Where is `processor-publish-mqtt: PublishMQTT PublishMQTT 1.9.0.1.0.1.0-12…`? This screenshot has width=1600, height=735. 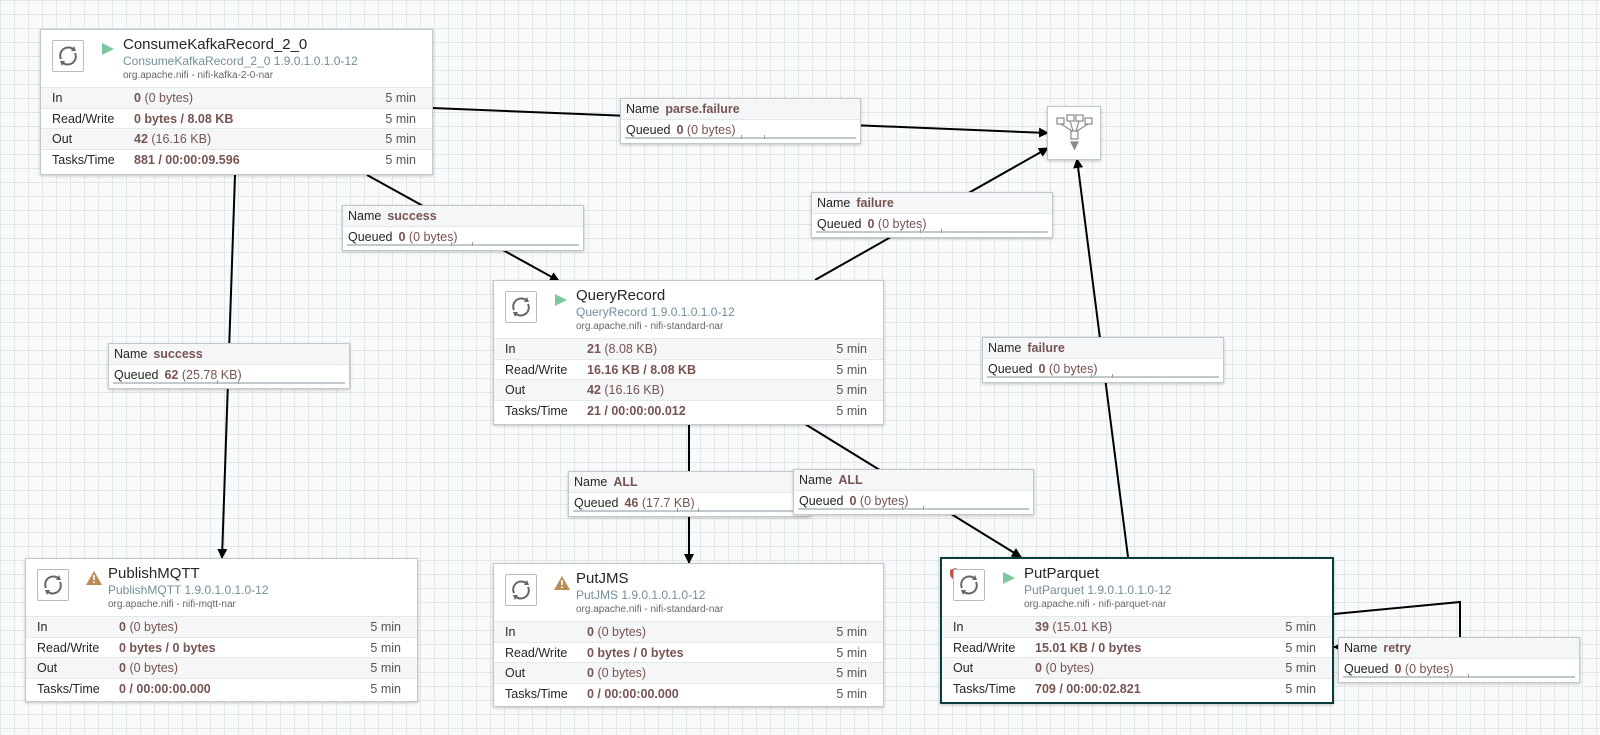 processor-publish-mqtt: PublishMQTT PublishMQTT 1.9.0.1.0.1.0-12… is located at coordinates (221, 630).